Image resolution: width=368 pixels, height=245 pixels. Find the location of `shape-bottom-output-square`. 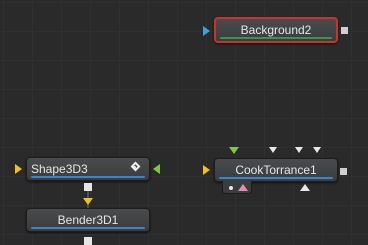

shape-bottom-output-square is located at coordinates (88, 187).